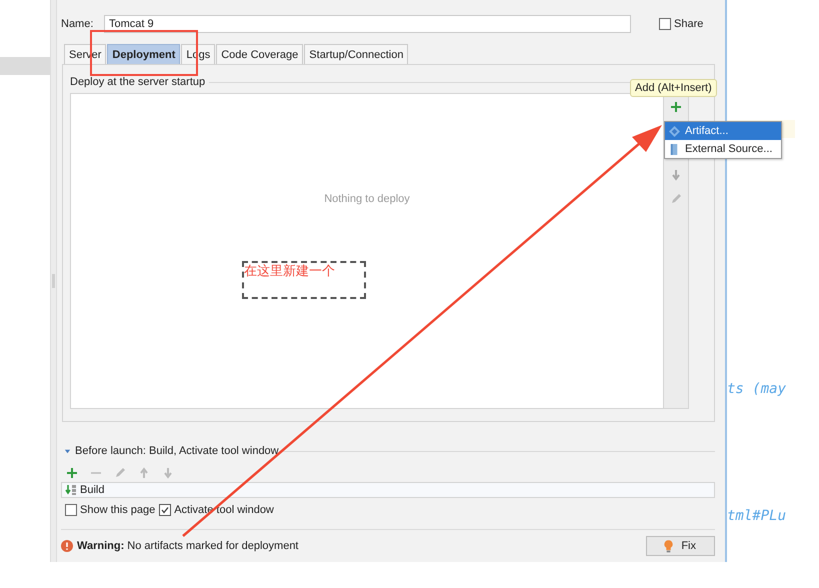 This screenshot has width=819, height=588. What do you see at coordinates (143, 54) in the screenshot?
I see `tab: Deployment` at bounding box center [143, 54].